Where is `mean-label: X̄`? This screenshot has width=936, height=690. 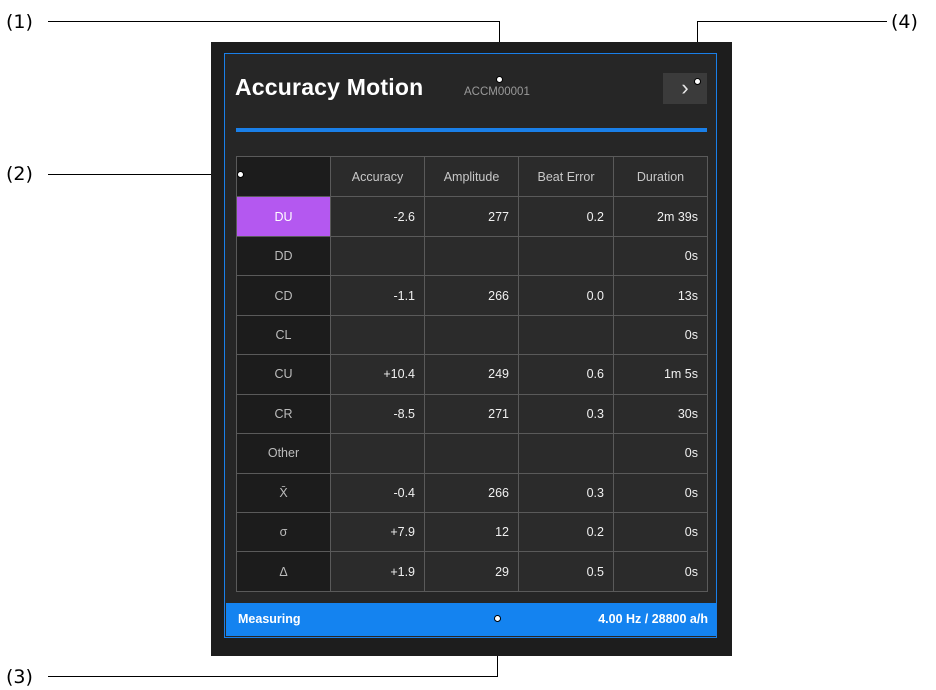 mean-label: X̄ is located at coordinates (283, 492).